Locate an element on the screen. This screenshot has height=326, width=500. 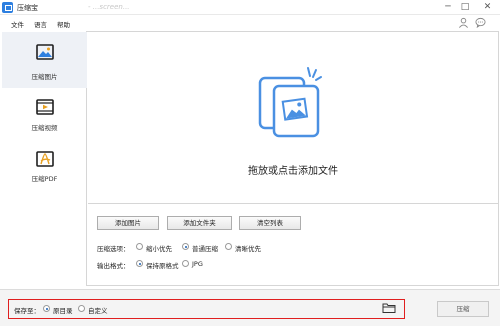
sidebar-item-label: 压缩图片 is located at coordinates (44, 77).